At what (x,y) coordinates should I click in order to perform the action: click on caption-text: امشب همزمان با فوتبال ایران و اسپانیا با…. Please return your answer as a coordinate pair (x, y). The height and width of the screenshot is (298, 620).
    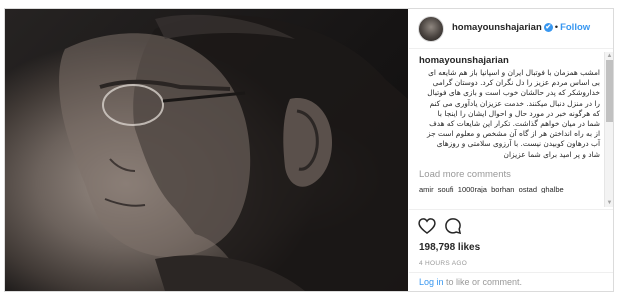
    Looking at the image, I should click on (513, 113).